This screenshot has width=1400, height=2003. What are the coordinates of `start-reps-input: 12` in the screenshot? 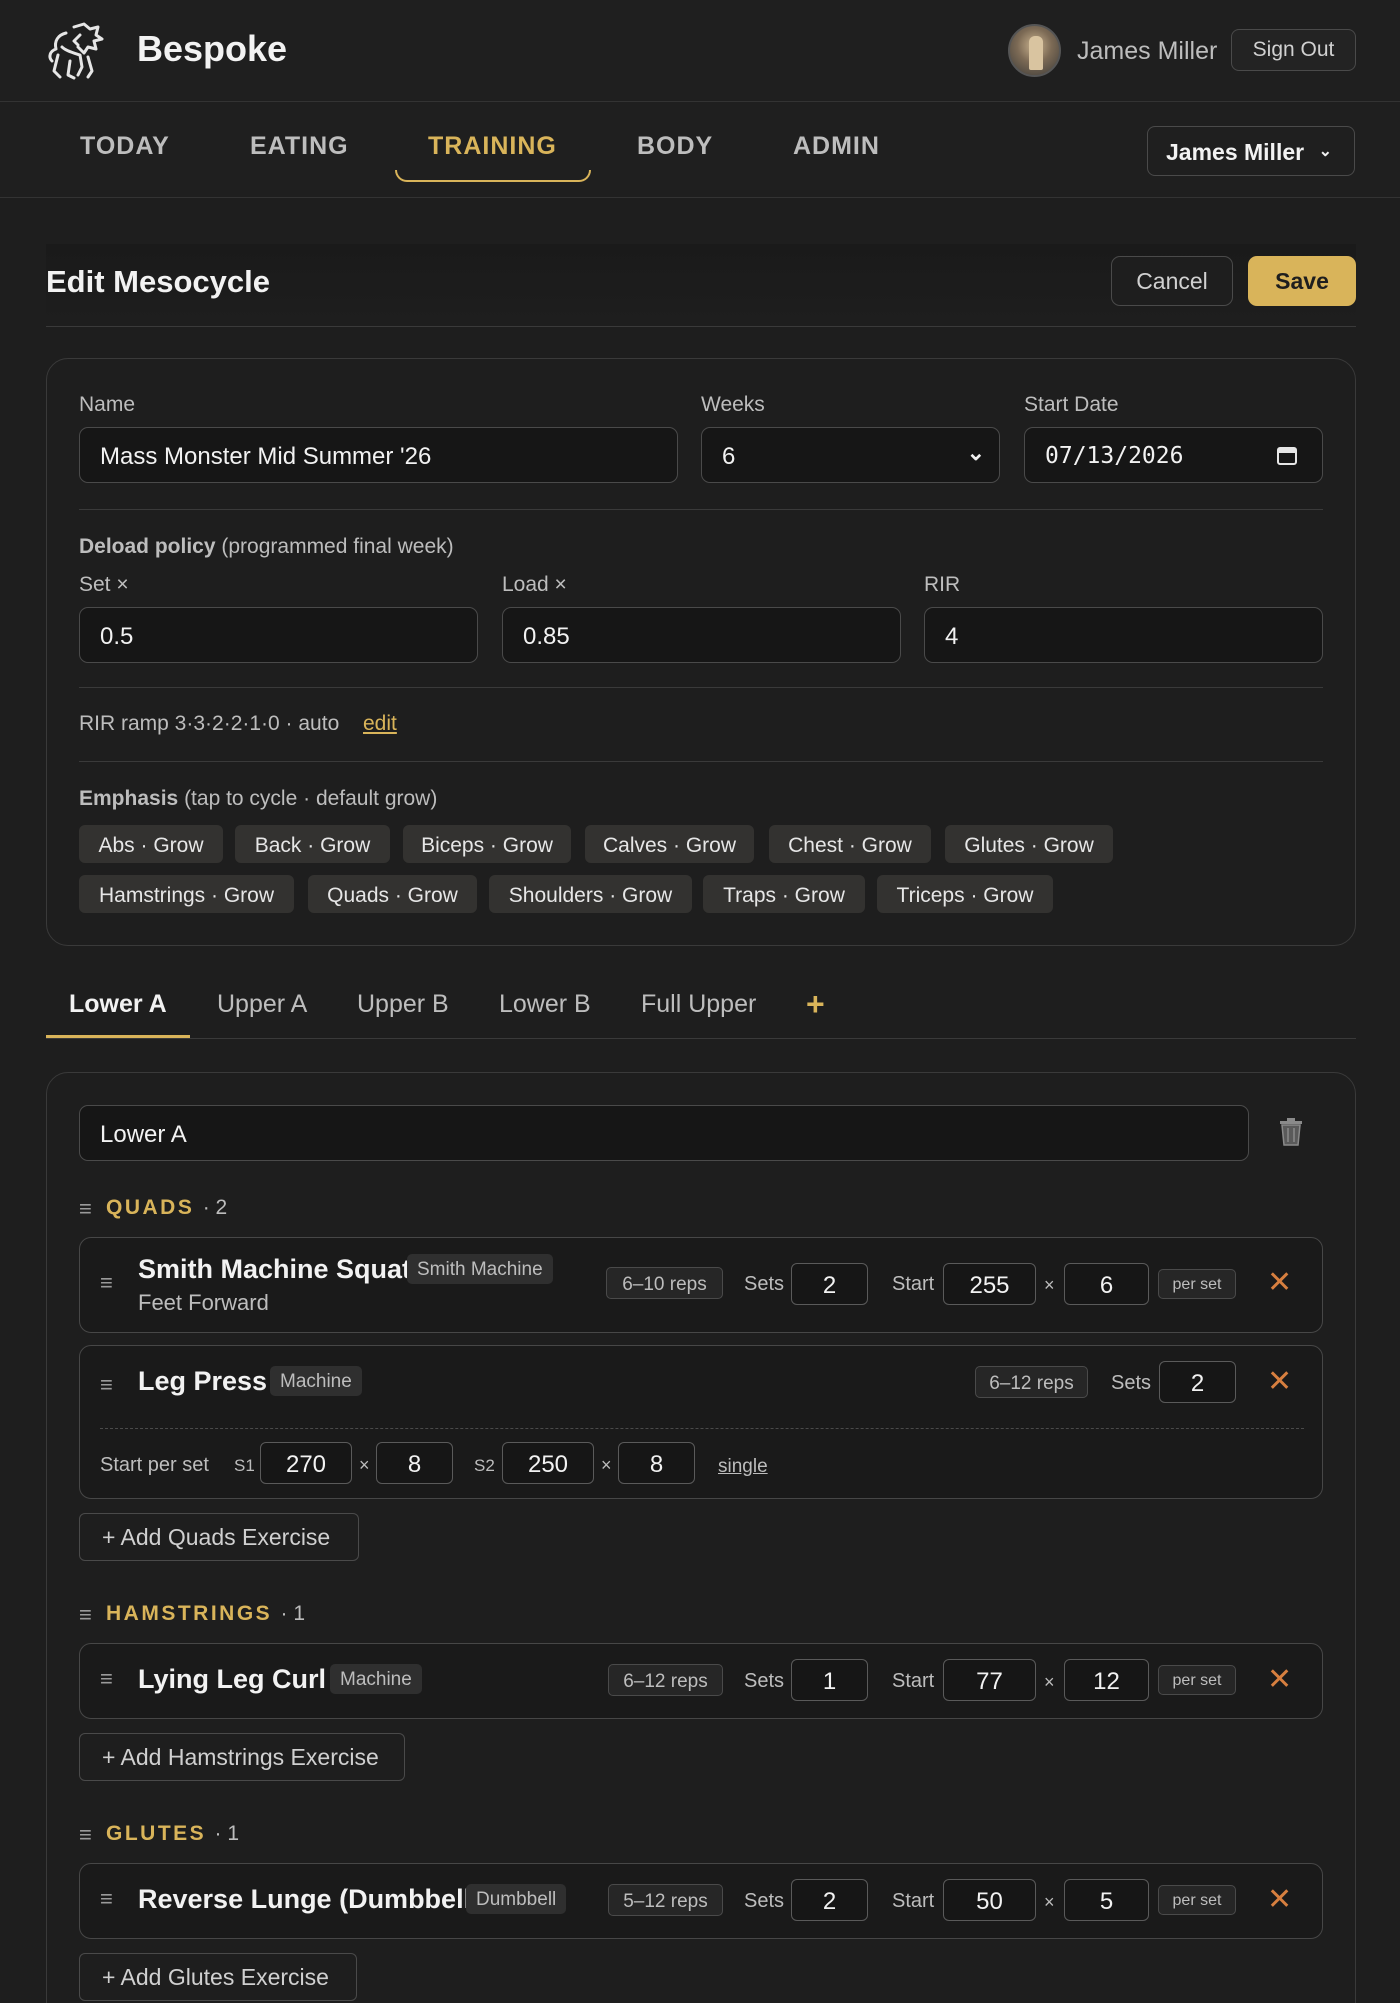 It's located at (1106, 1680).